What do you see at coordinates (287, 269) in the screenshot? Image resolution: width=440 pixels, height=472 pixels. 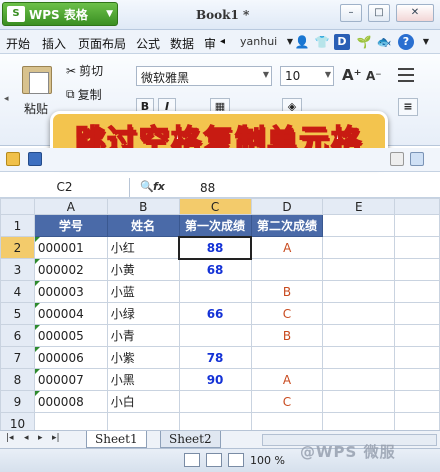 I see `table-cell-score2` at bounding box center [287, 269].